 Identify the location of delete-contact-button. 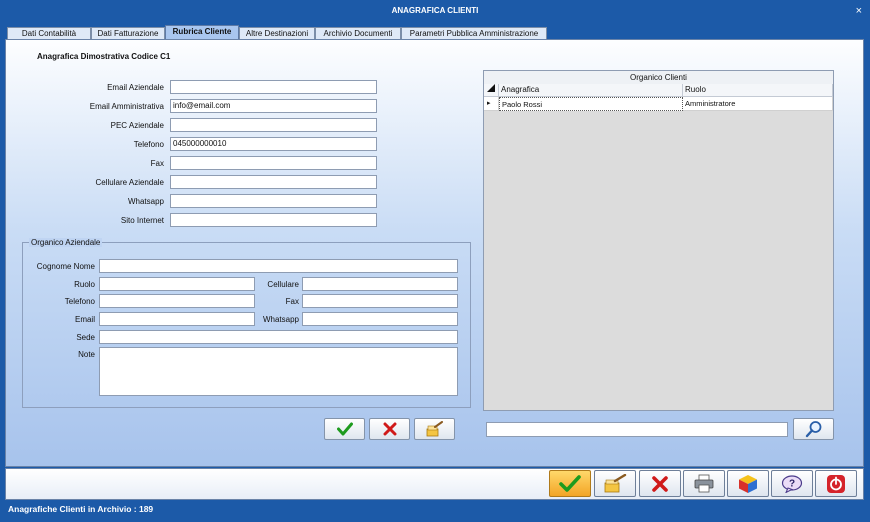
(389, 429).